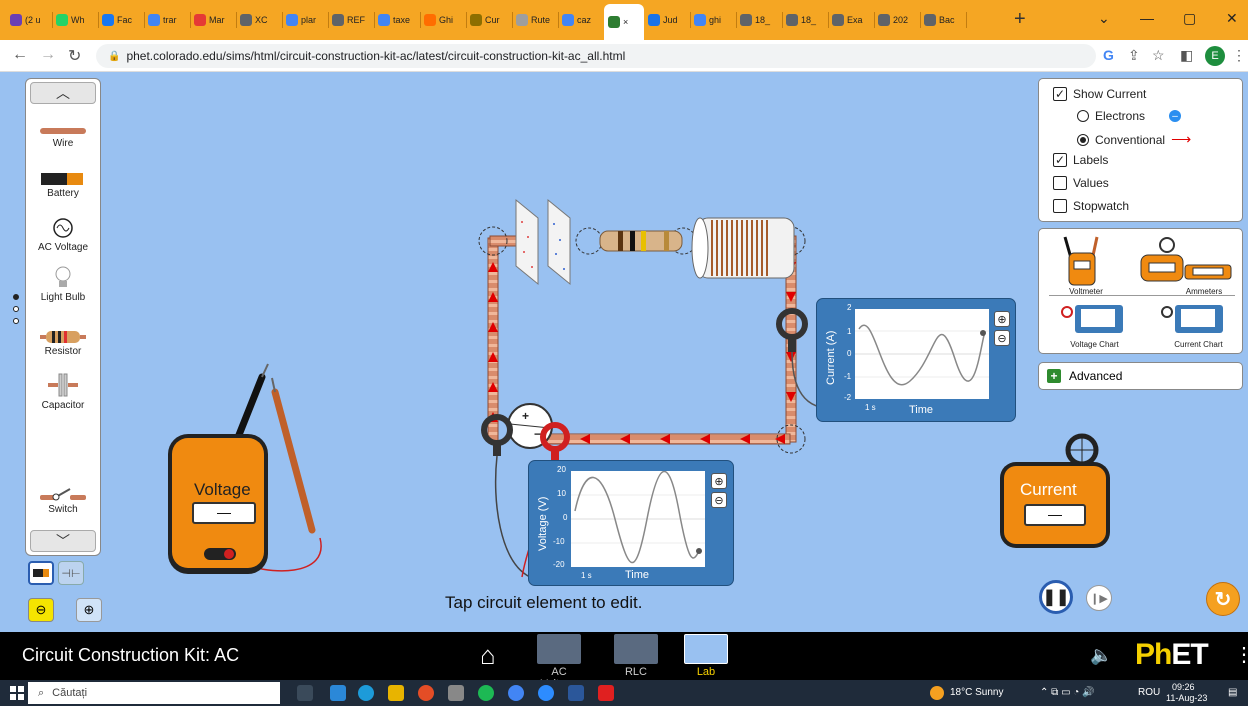 This screenshot has width=1248, height=706. Describe the element at coordinates (798, 358) in the screenshot. I see `ammeter-probe-right` at that location.